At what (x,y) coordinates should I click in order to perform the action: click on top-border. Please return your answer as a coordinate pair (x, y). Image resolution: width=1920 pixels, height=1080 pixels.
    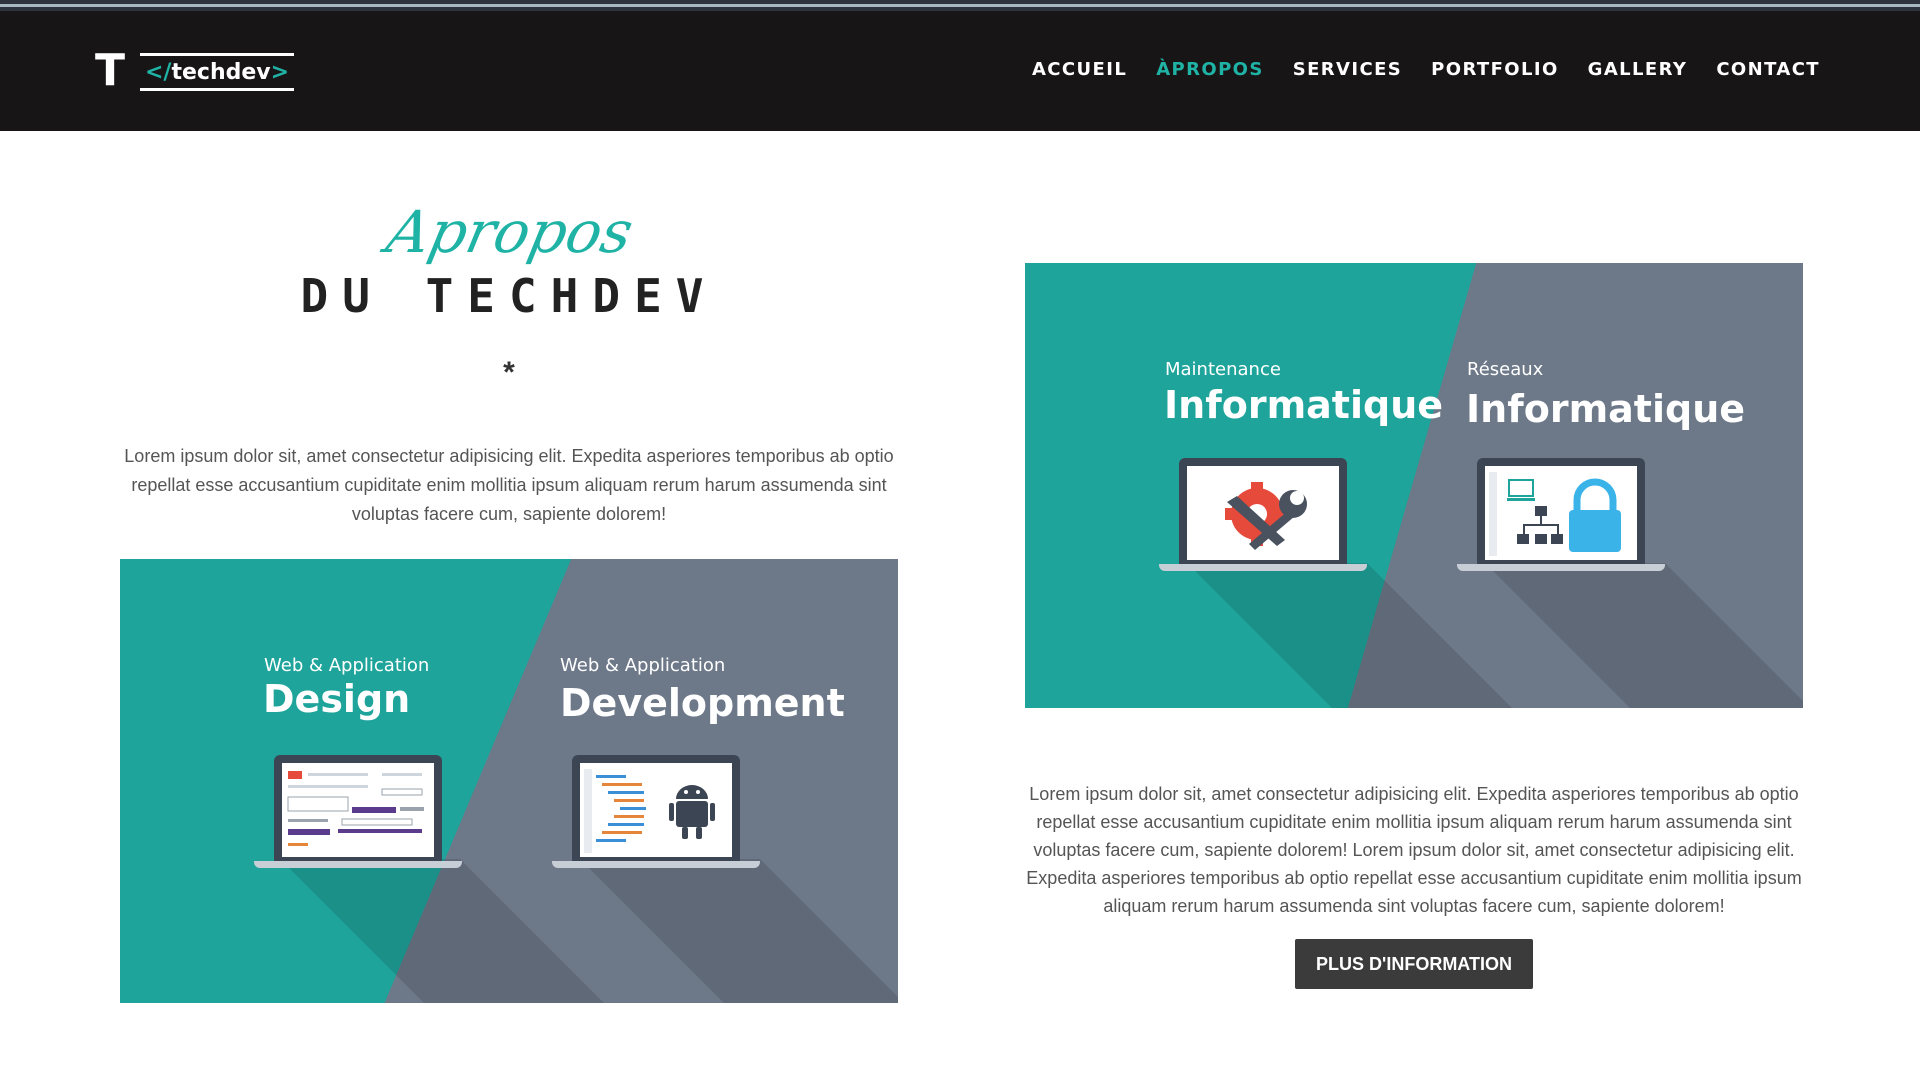
    Looking at the image, I should click on (960, 5).